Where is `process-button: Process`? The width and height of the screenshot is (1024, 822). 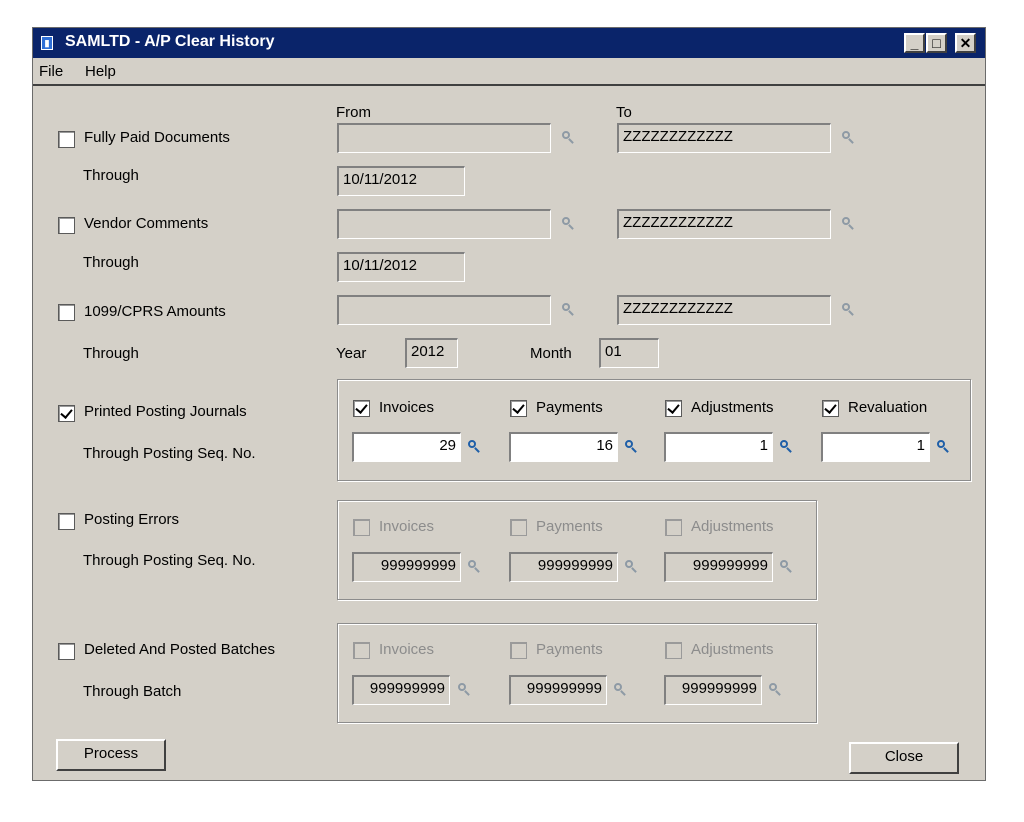 process-button: Process is located at coordinates (111, 755).